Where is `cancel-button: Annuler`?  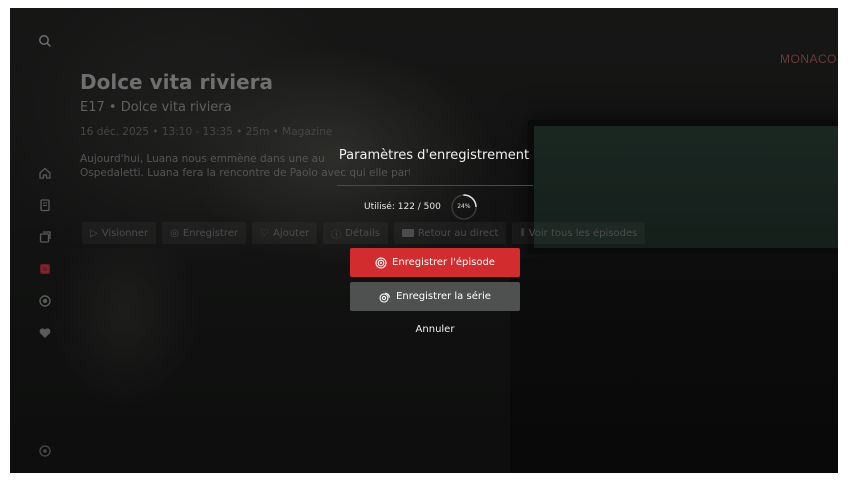 cancel-button: Annuler is located at coordinates (435, 330).